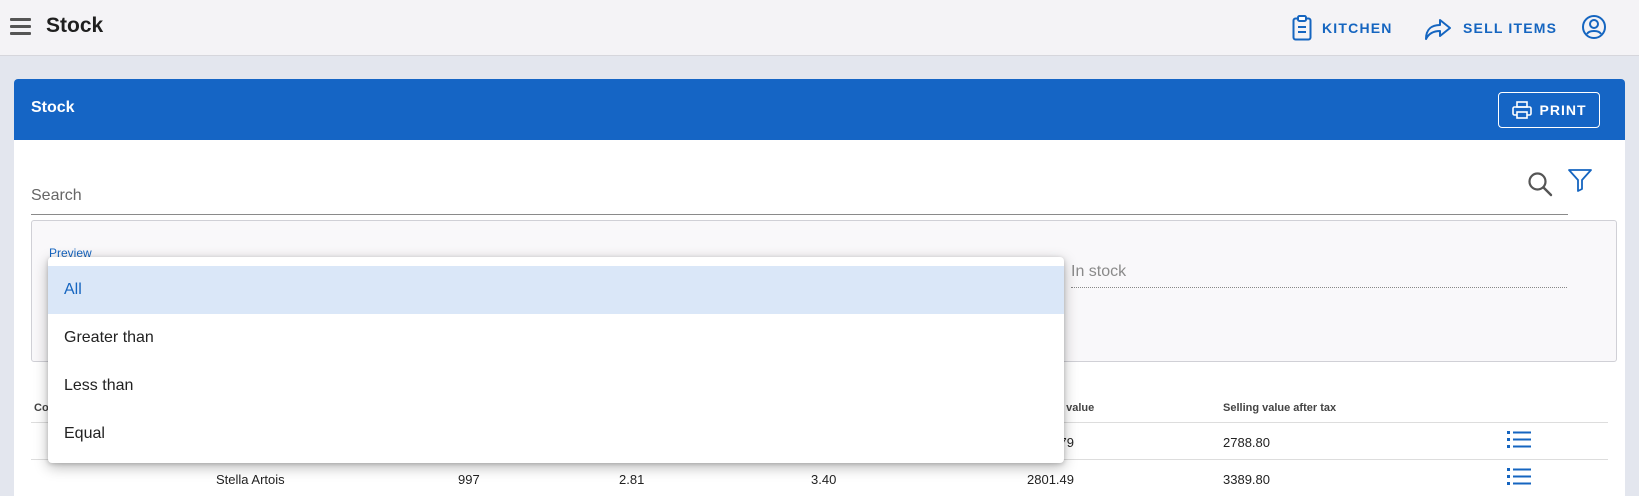  Describe the element at coordinates (1302, 28) in the screenshot. I see `clipboard-icon` at that location.